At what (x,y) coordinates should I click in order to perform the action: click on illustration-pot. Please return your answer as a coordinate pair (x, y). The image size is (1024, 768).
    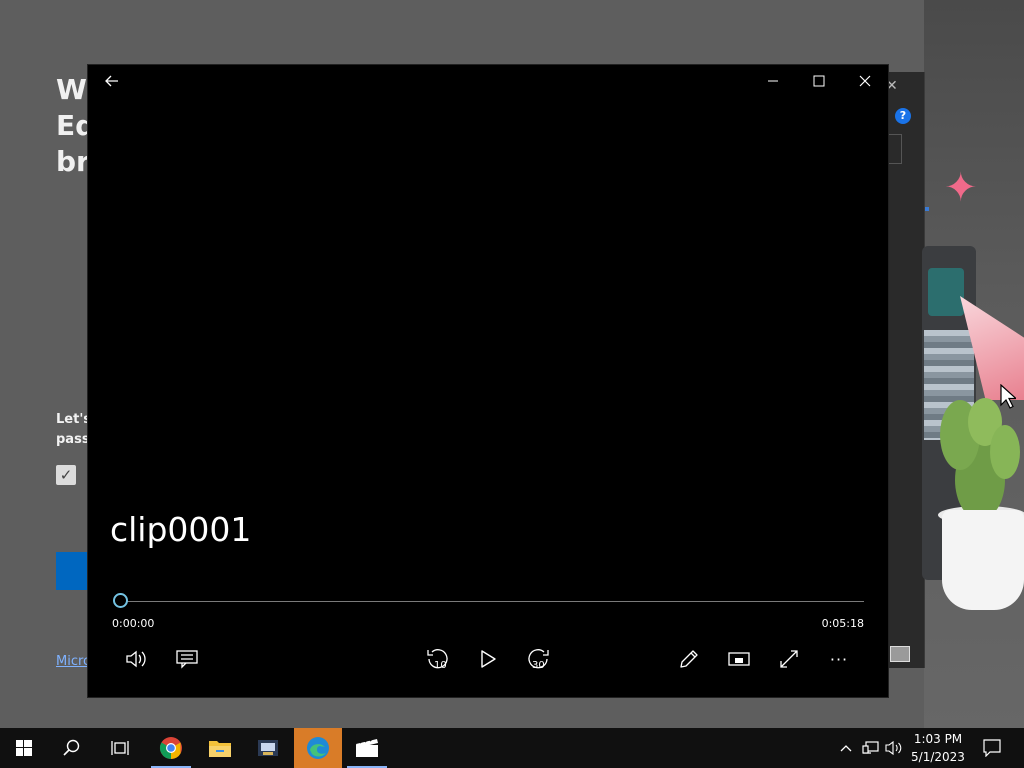
    Looking at the image, I should click on (983, 560).